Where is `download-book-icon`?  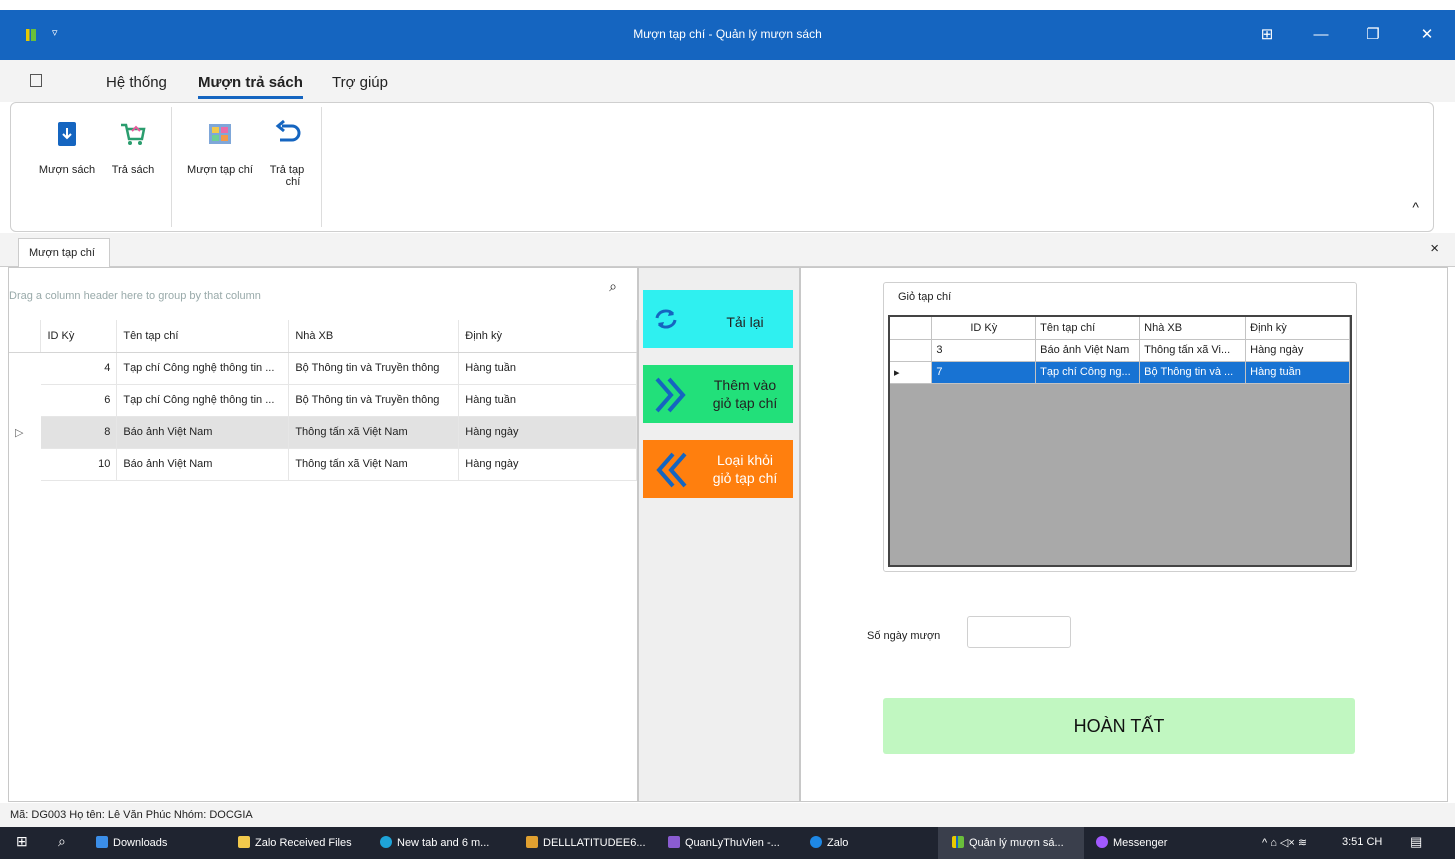 download-book-icon is located at coordinates (67, 134).